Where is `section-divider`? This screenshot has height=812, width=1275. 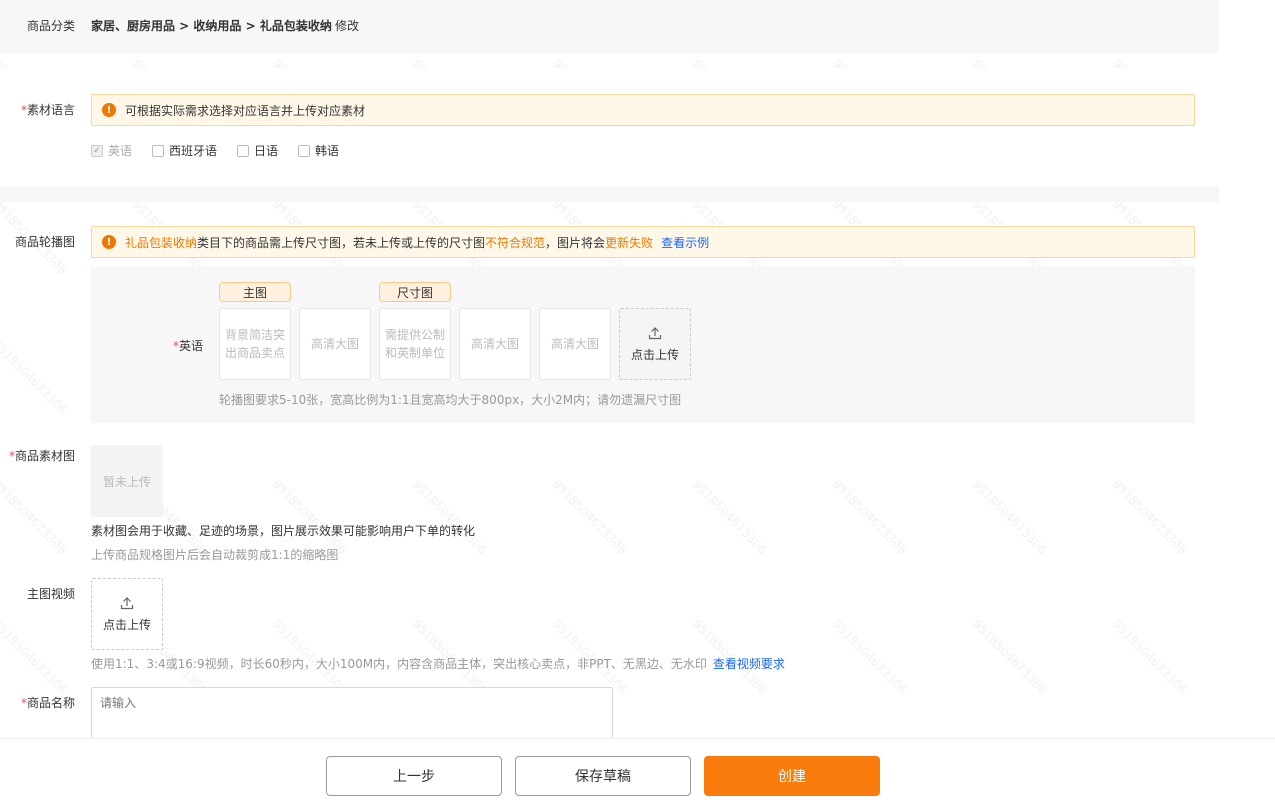
section-divider is located at coordinates (609, 194).